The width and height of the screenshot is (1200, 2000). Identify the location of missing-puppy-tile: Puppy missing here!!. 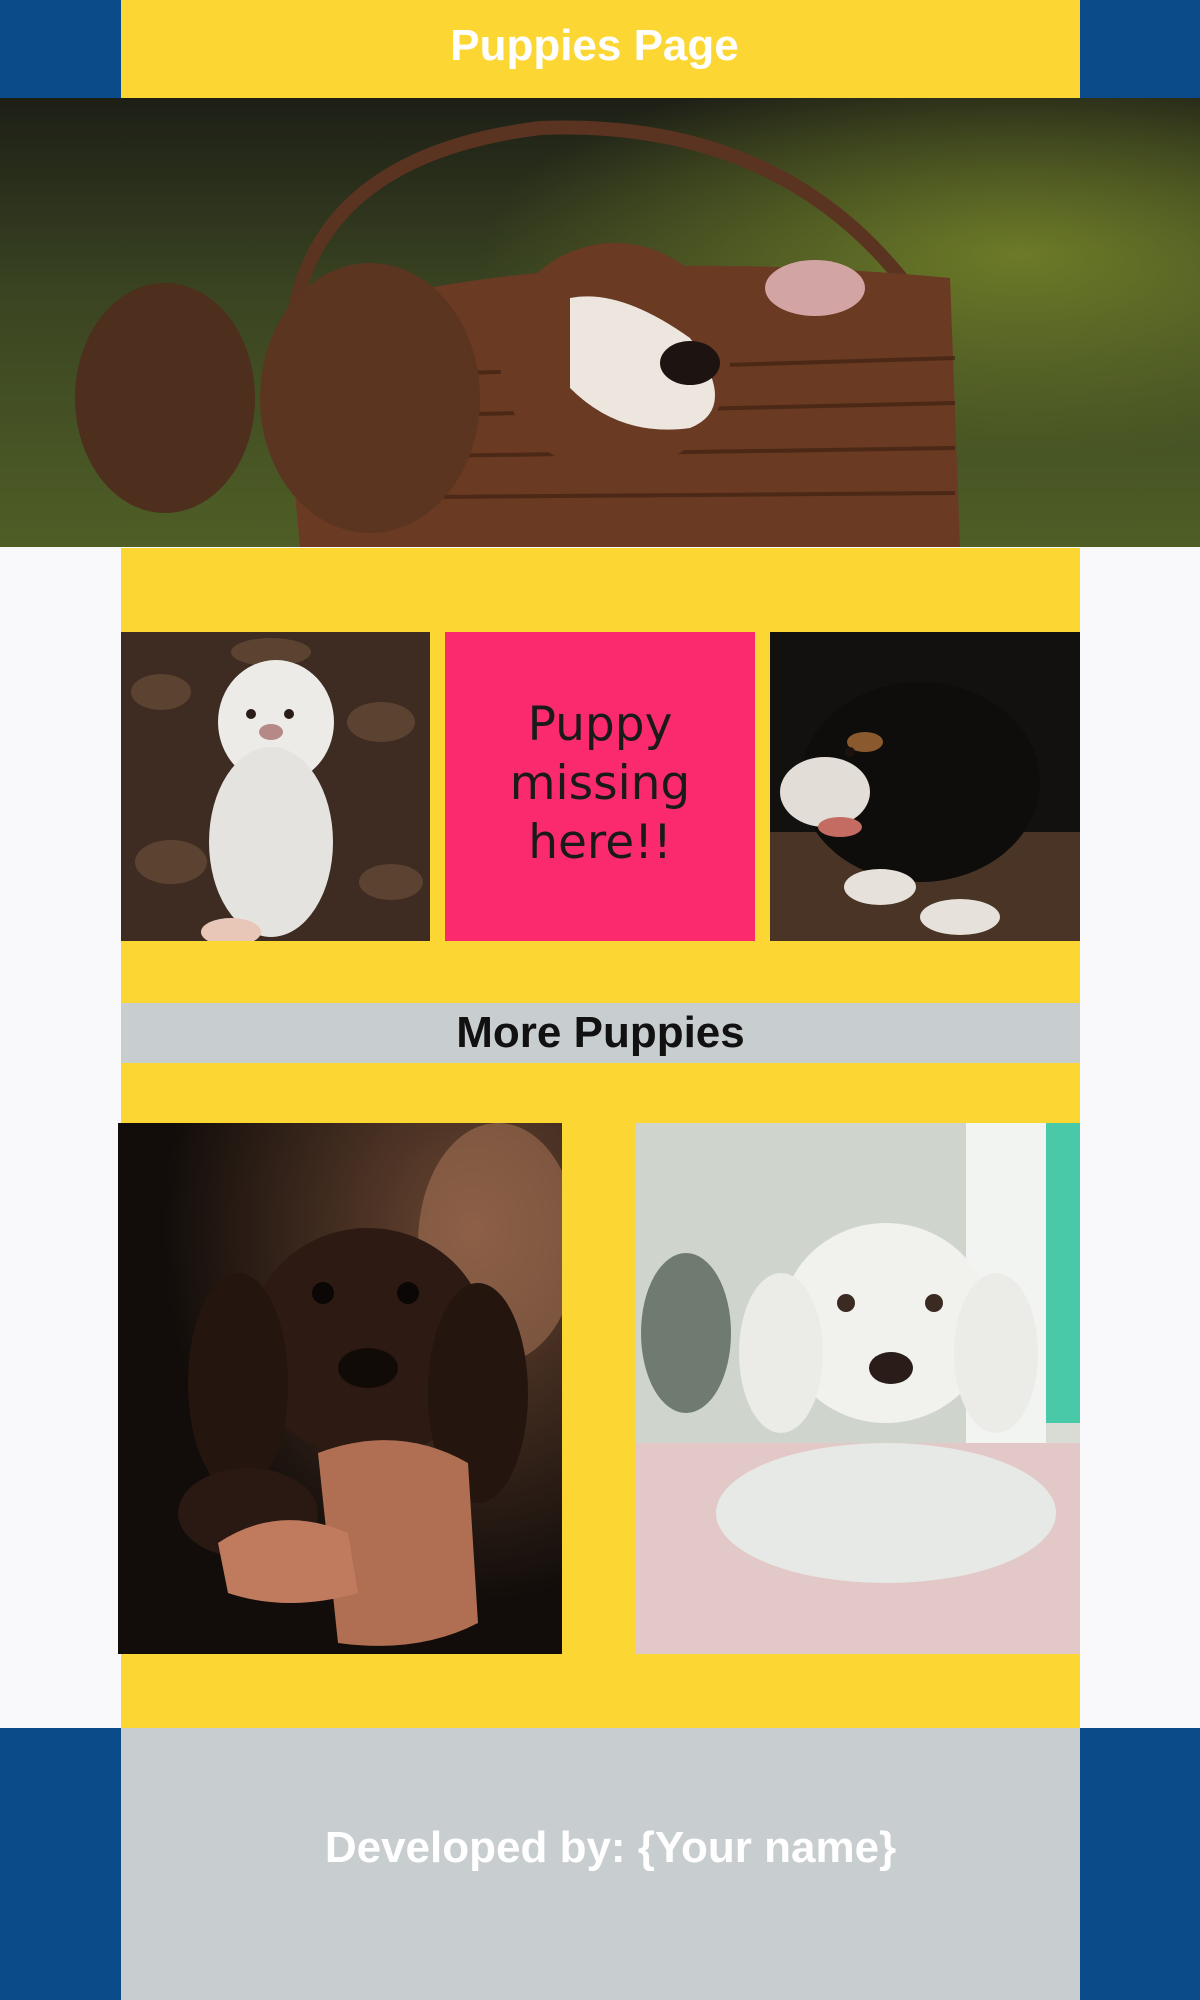
(600, 786).